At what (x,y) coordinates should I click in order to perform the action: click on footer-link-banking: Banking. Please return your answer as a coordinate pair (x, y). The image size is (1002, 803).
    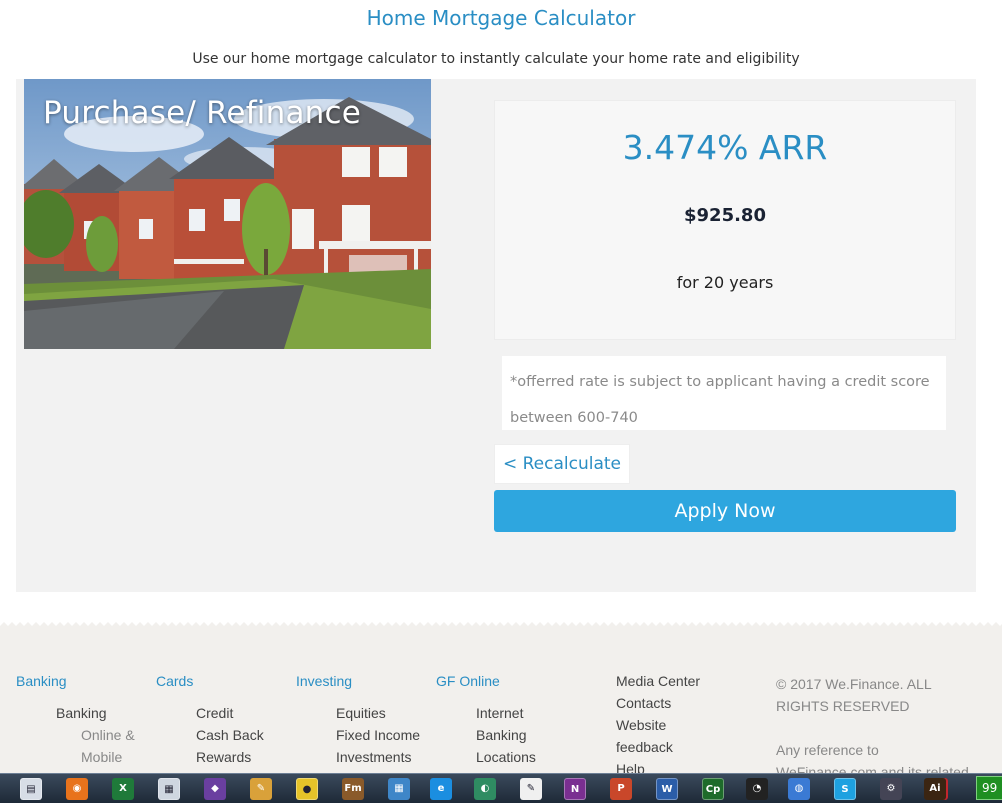
    Looking at the image, I should click on (81, 716).